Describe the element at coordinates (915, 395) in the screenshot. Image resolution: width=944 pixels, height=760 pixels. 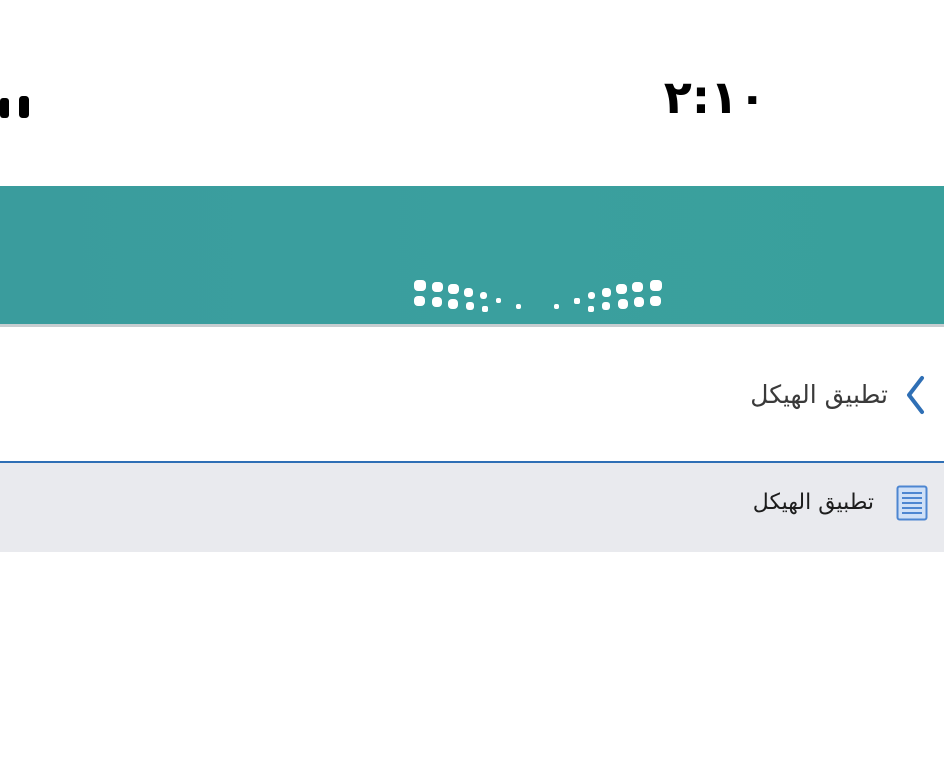
I see `chevron-right-icon` at that location.